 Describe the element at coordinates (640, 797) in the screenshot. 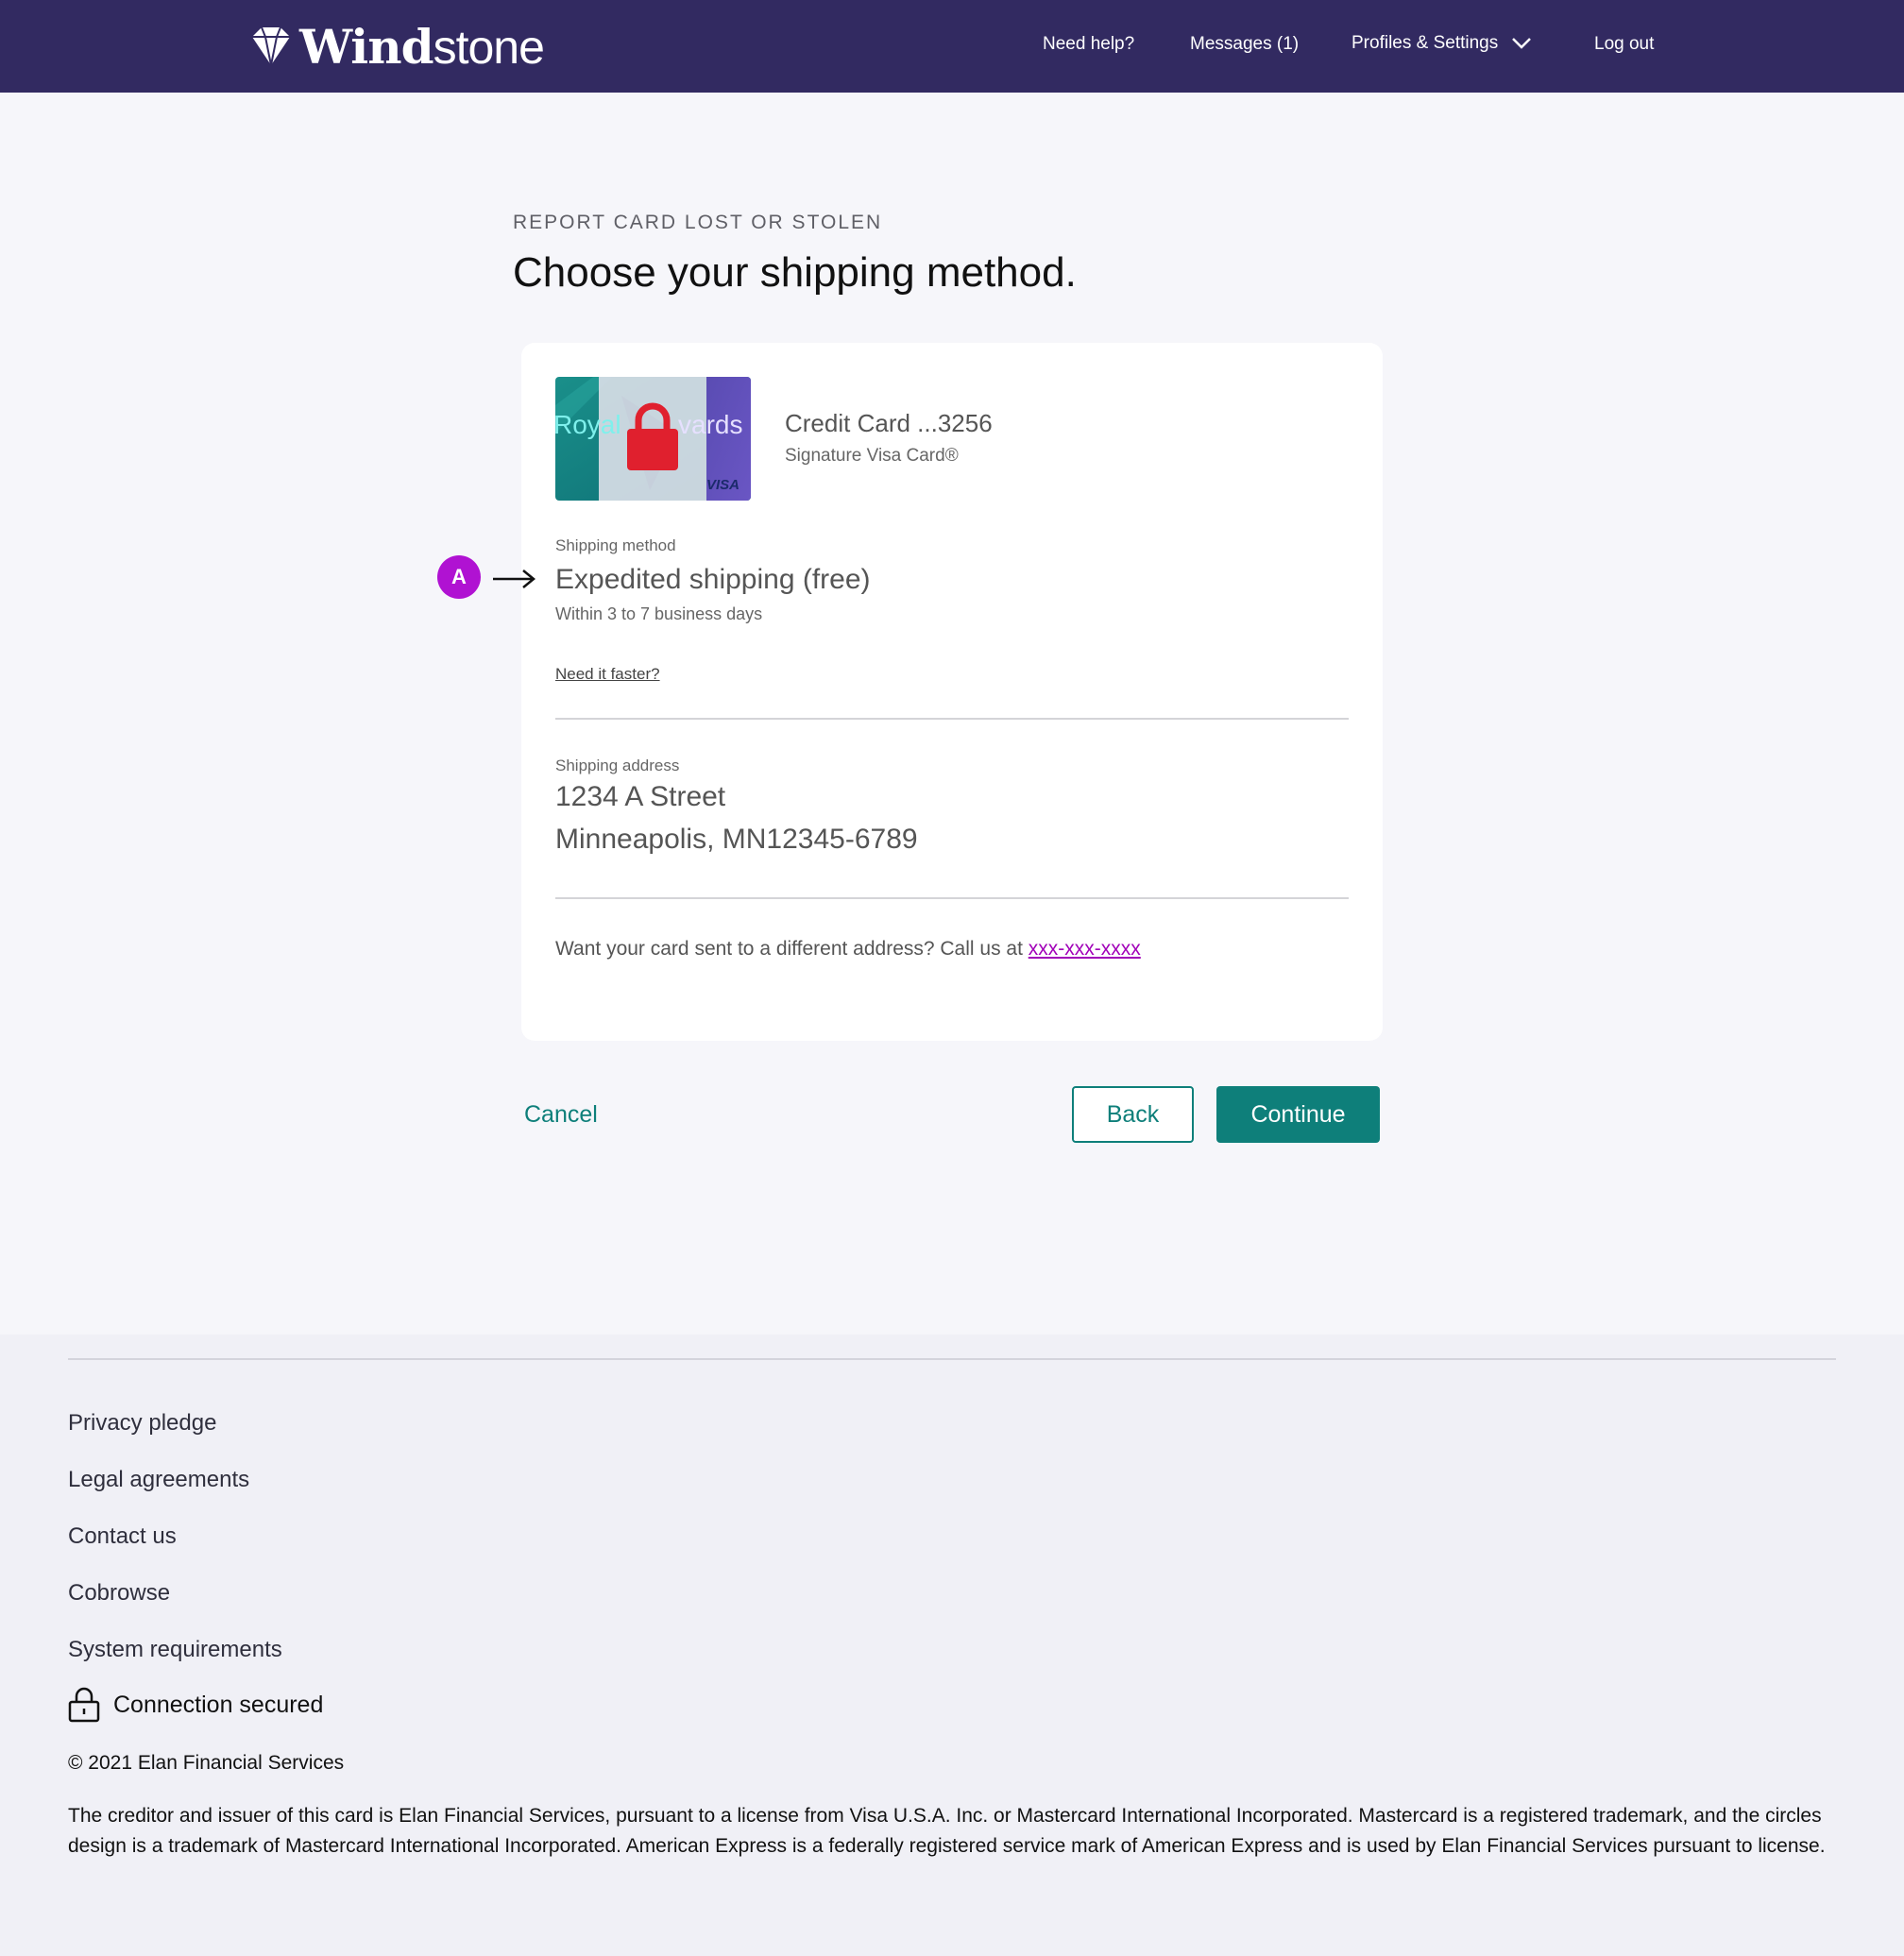

I see `shipping-address-line1: 1234 A Street` at that location.